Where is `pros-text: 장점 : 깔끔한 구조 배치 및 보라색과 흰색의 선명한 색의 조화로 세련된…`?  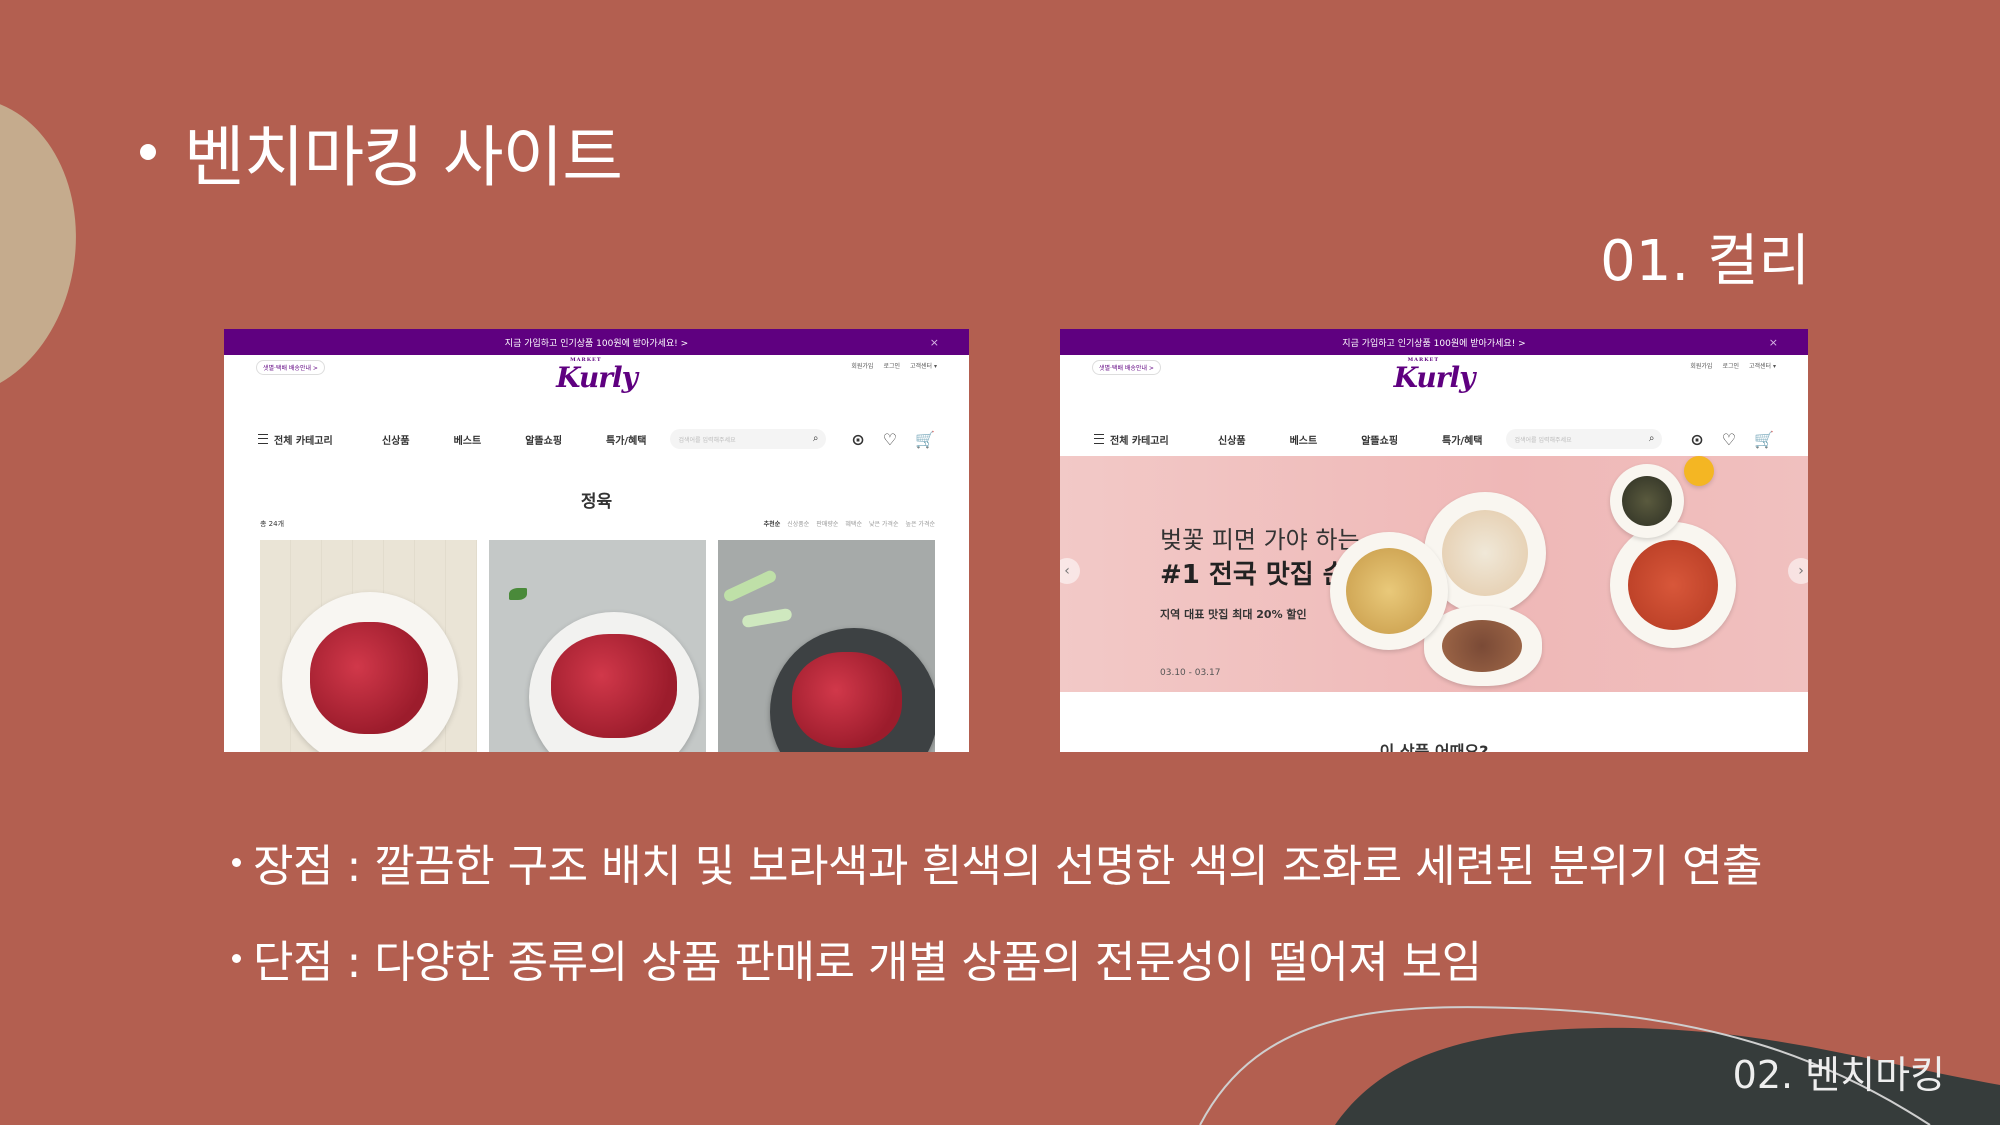 pros-text: 장점 : 깔끔한 구조 배치 및 보라색과 흰색의 선명한 색의 조화로 세련된… is located at coordinates (1007, 866).